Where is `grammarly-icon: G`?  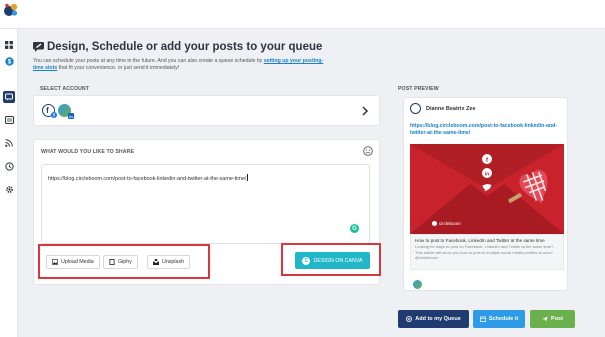 grammarly-icon: G is located at coordinates (354, 228).